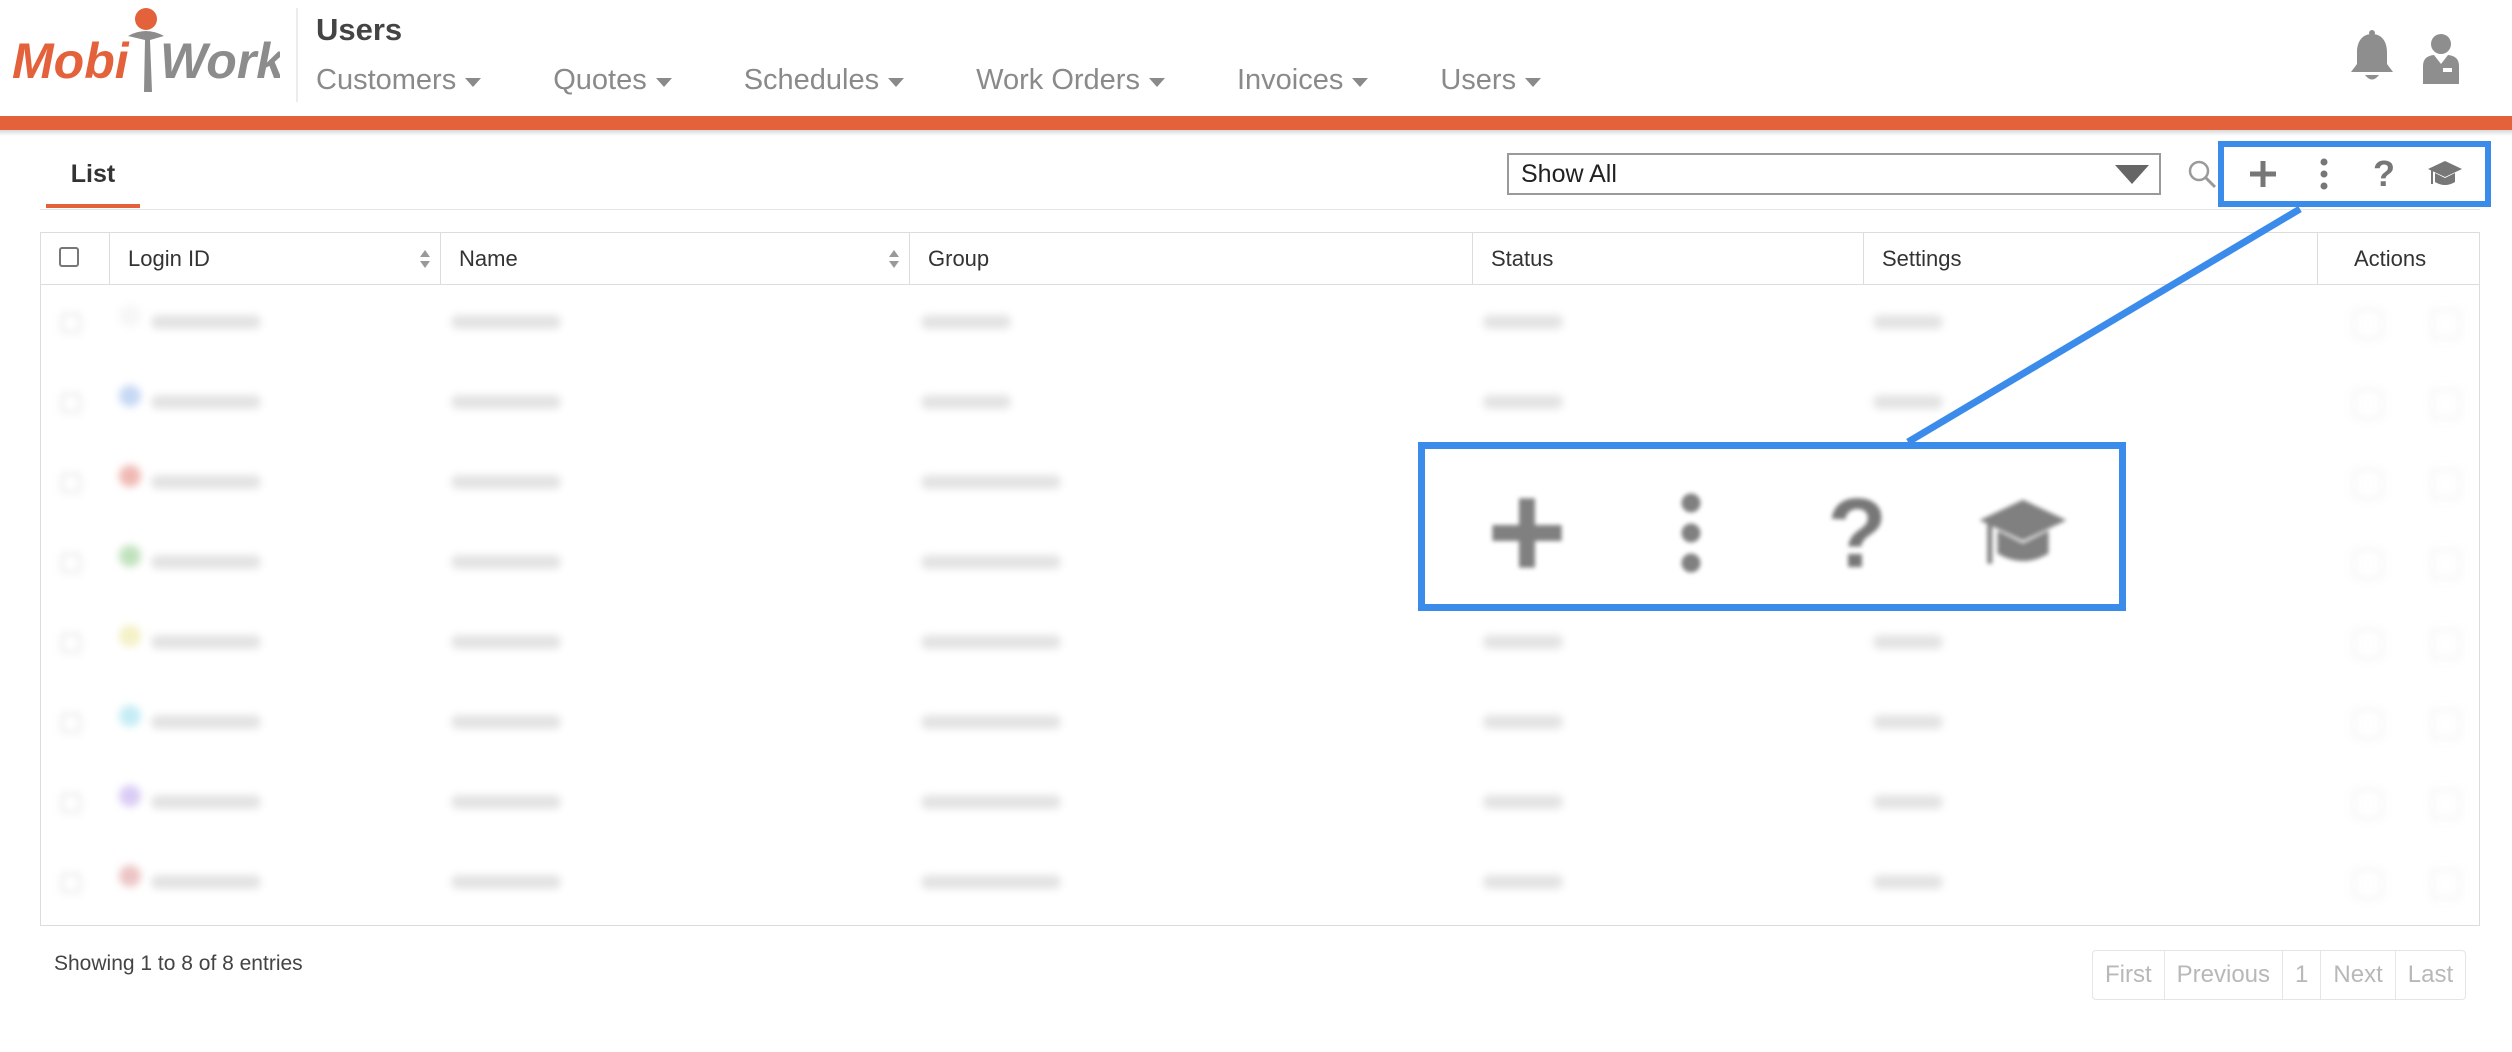  I want to click on search-icon, so click(2202, 174).